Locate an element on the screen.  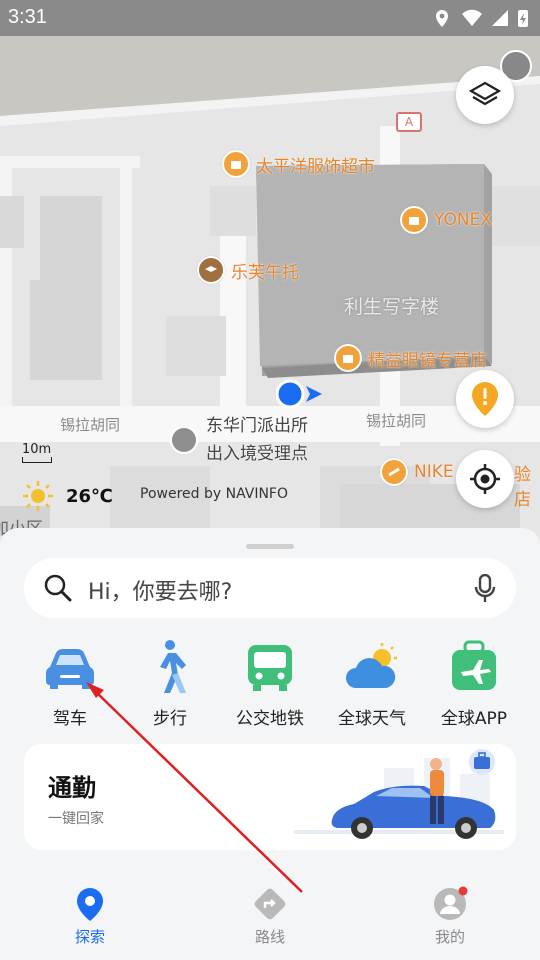
layers-icon is located at coordinates (485, 93).